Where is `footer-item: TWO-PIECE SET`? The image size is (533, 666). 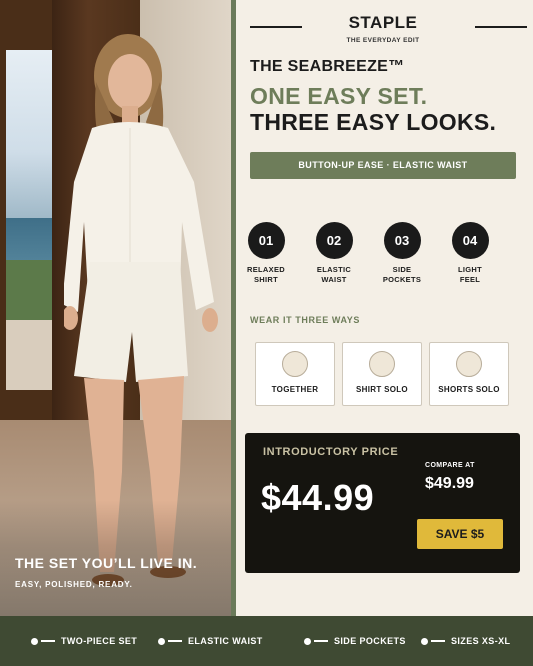
footer-item: TWO-PIECE SET is located at coordinates (84, 641).